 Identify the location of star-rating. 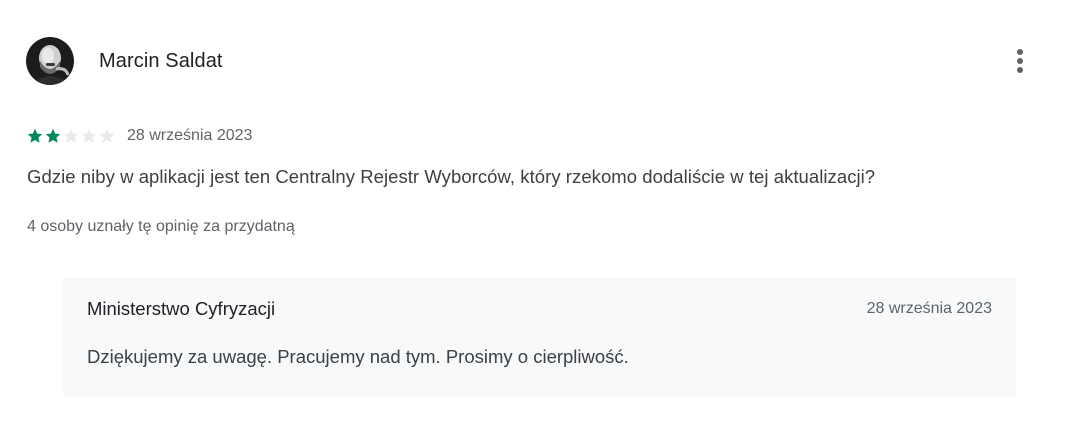
(71, 136).